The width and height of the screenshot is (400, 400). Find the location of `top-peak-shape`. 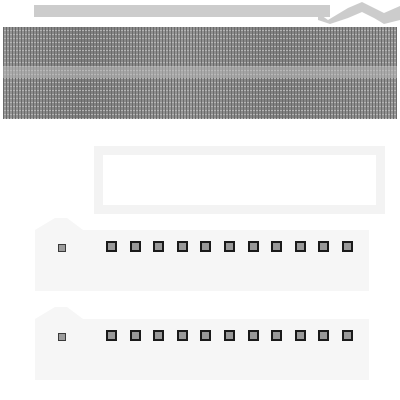

top-peak-shape is located at coordinates (359, 13).